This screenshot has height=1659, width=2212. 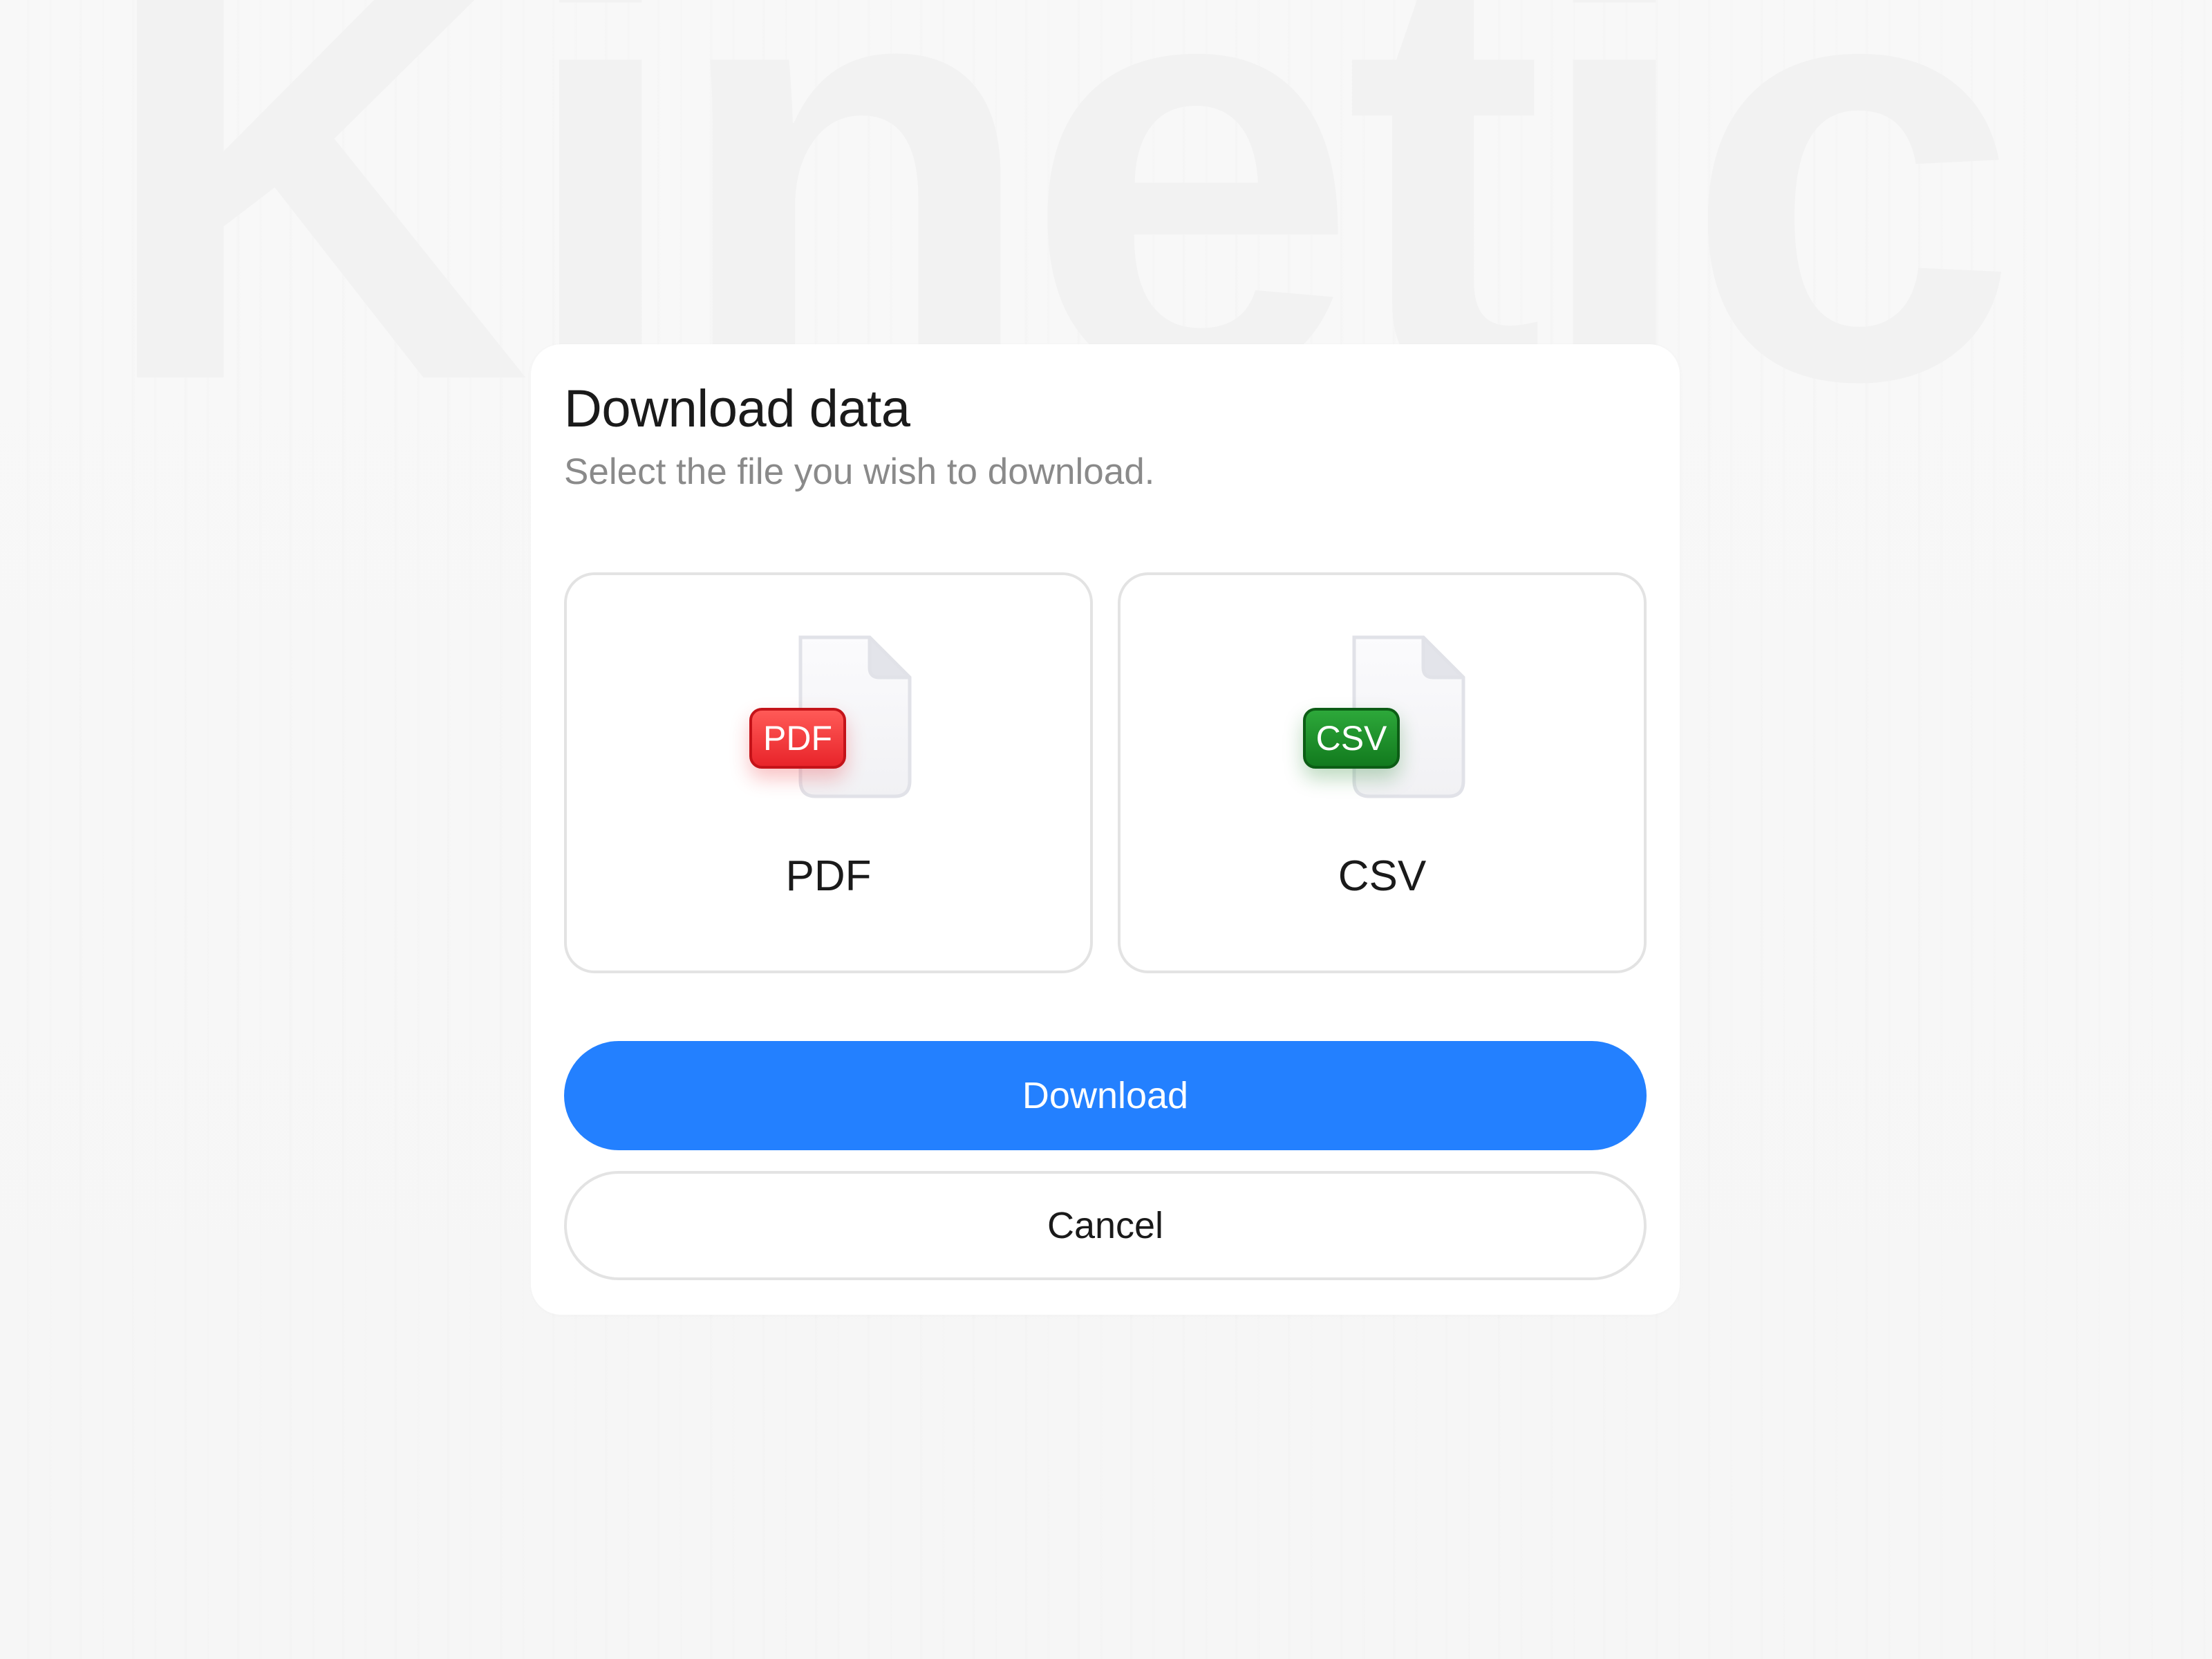 I want to click on option-card-csv: CSV CSV, so click(x=1382, y=772).